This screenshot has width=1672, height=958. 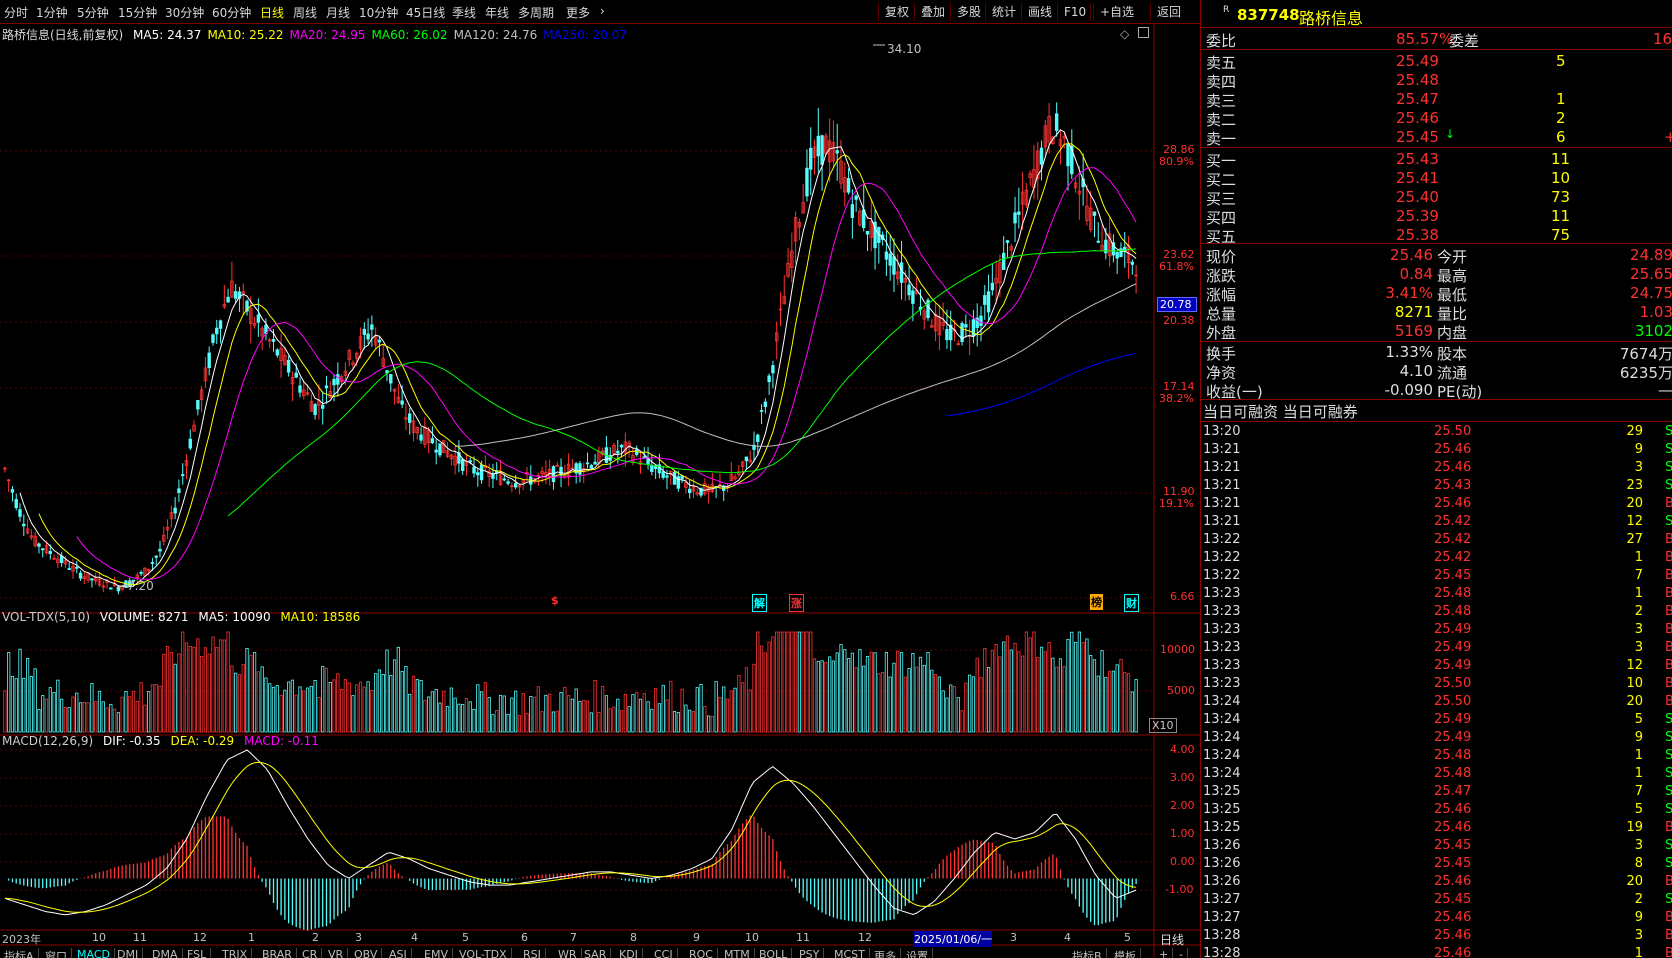 What do you see at coordinates (850, 953) in the screenshot?
I see `tab-mcst: MCST` at bounding box center [850, 953].